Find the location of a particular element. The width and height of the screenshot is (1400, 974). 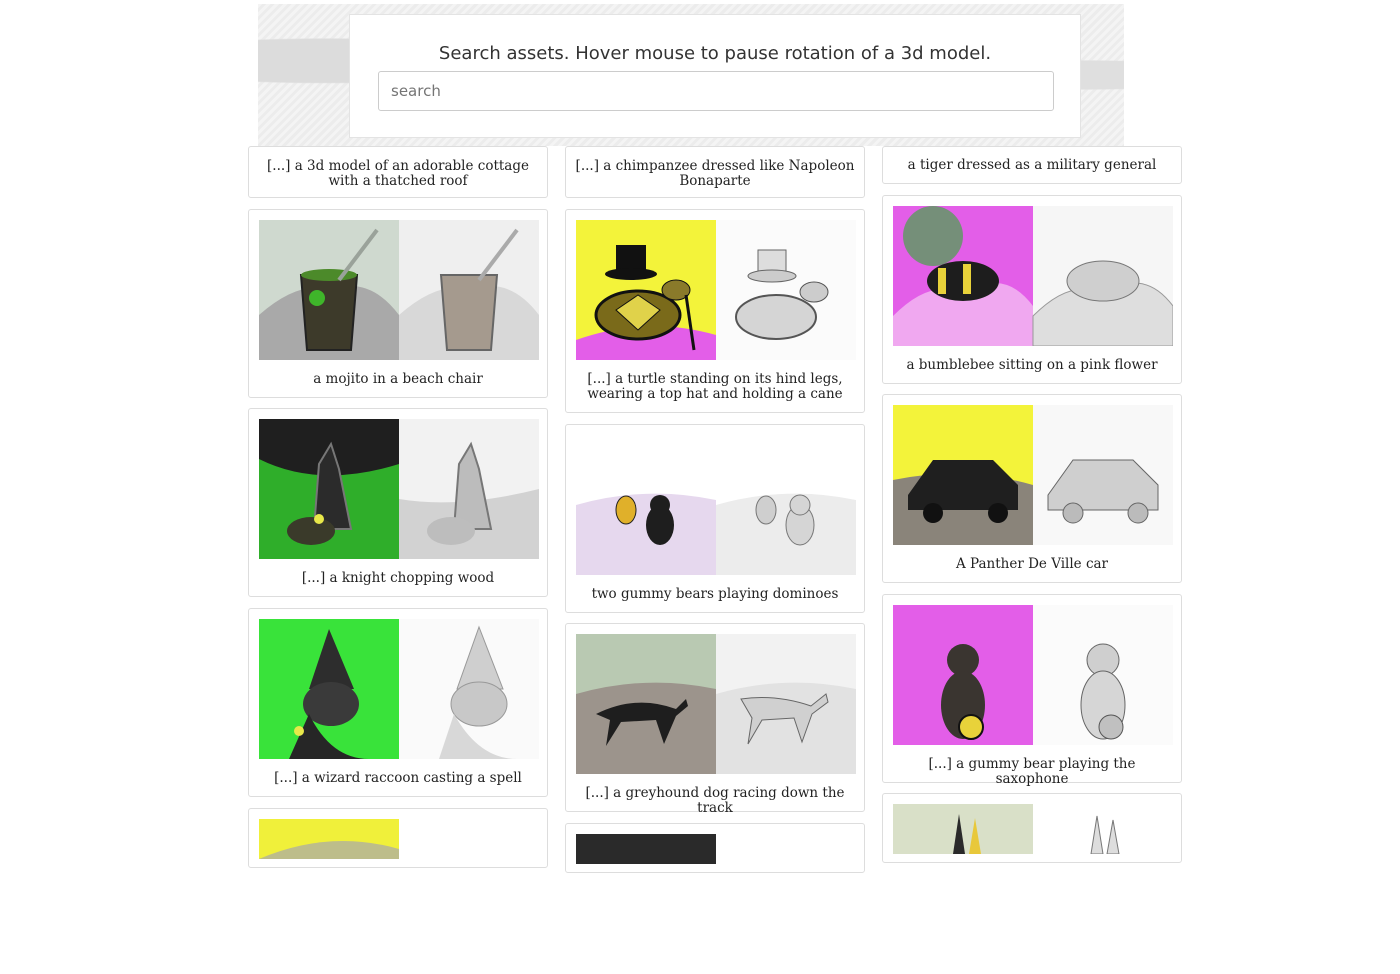

asset-caption: A Panther De Ville car is located at coordinates (1032, 564).